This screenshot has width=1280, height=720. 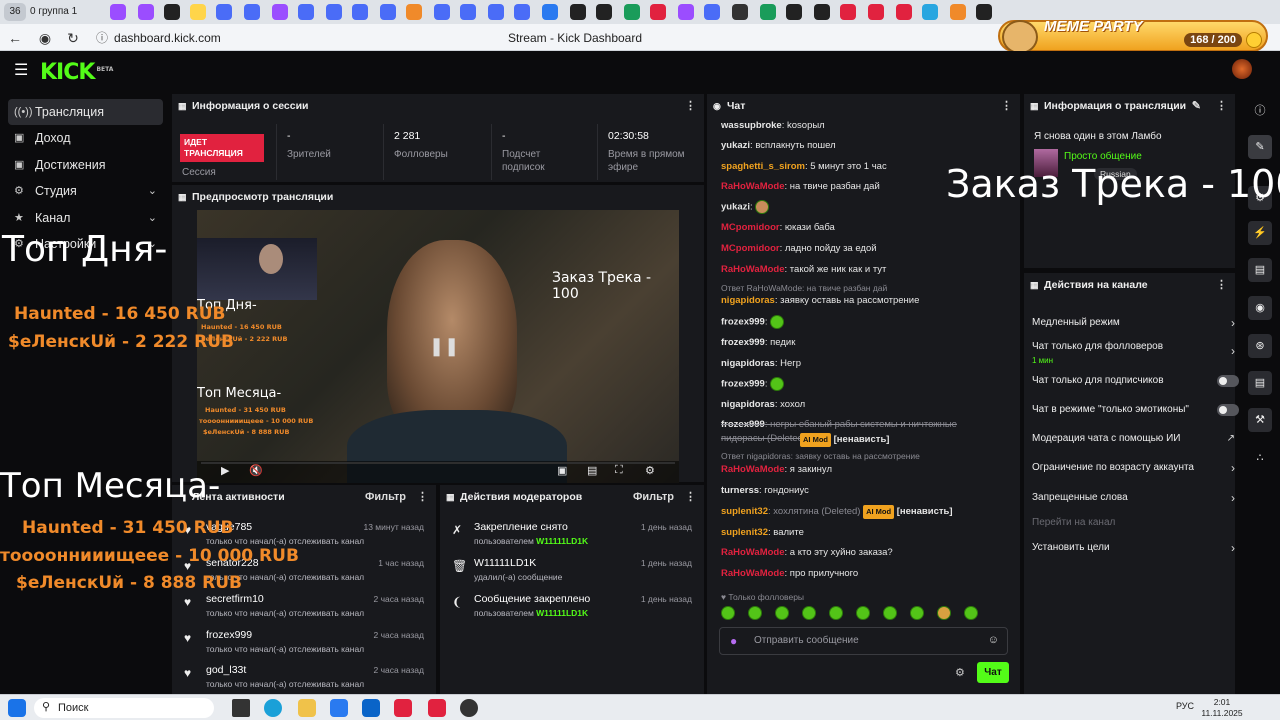 What do you see at coordinates (866, 533) in the screenshot?
I see `chat-message: suplenit32: валите` at bounding box center [866, 533].